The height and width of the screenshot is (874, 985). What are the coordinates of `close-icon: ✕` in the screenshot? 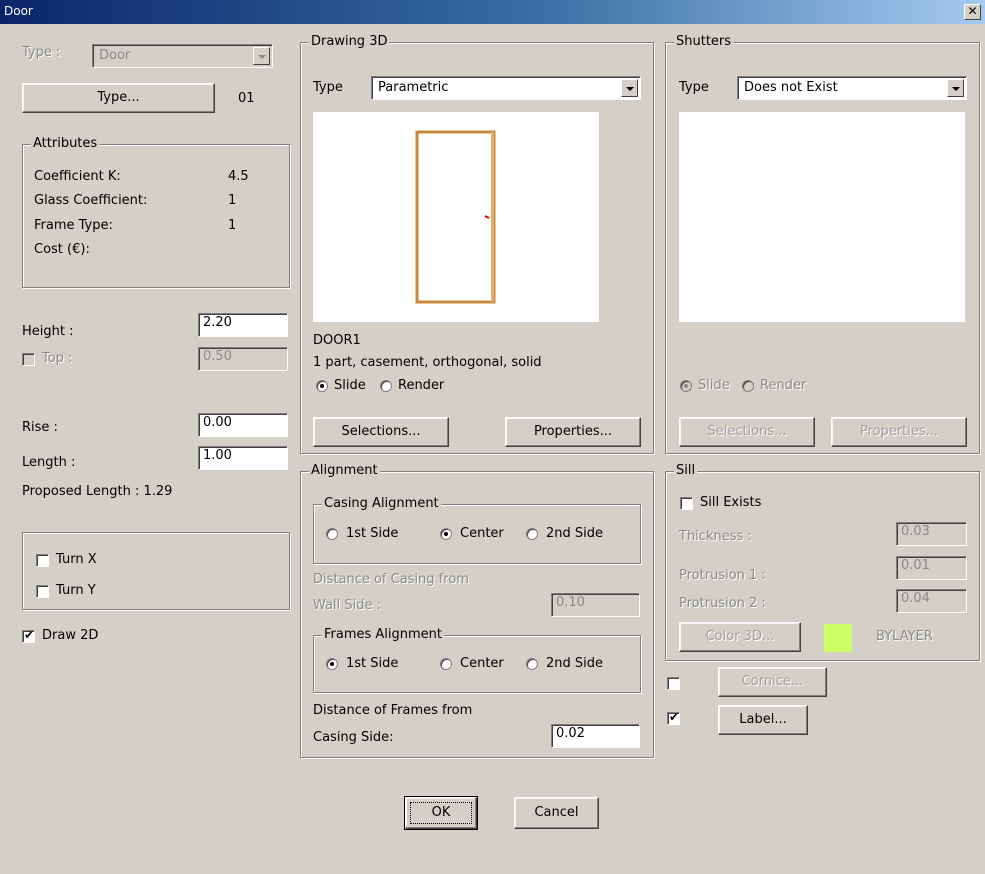 It's located at (972, 12).